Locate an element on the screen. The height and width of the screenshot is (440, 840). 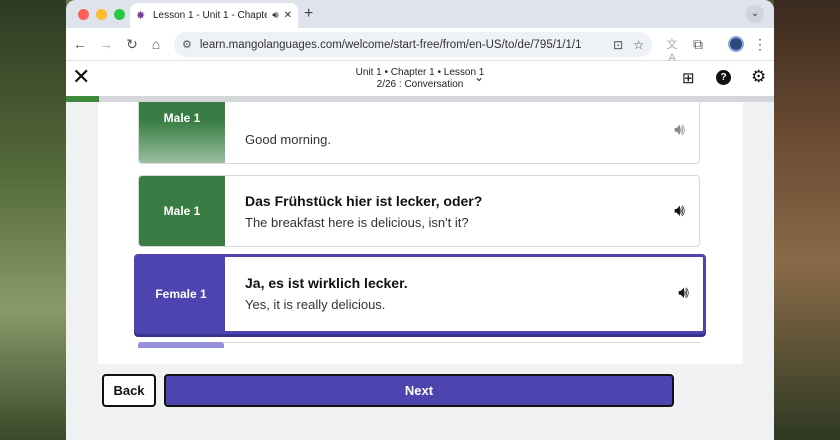
reload-icon: ↻ is located at coordinates (132, 44).